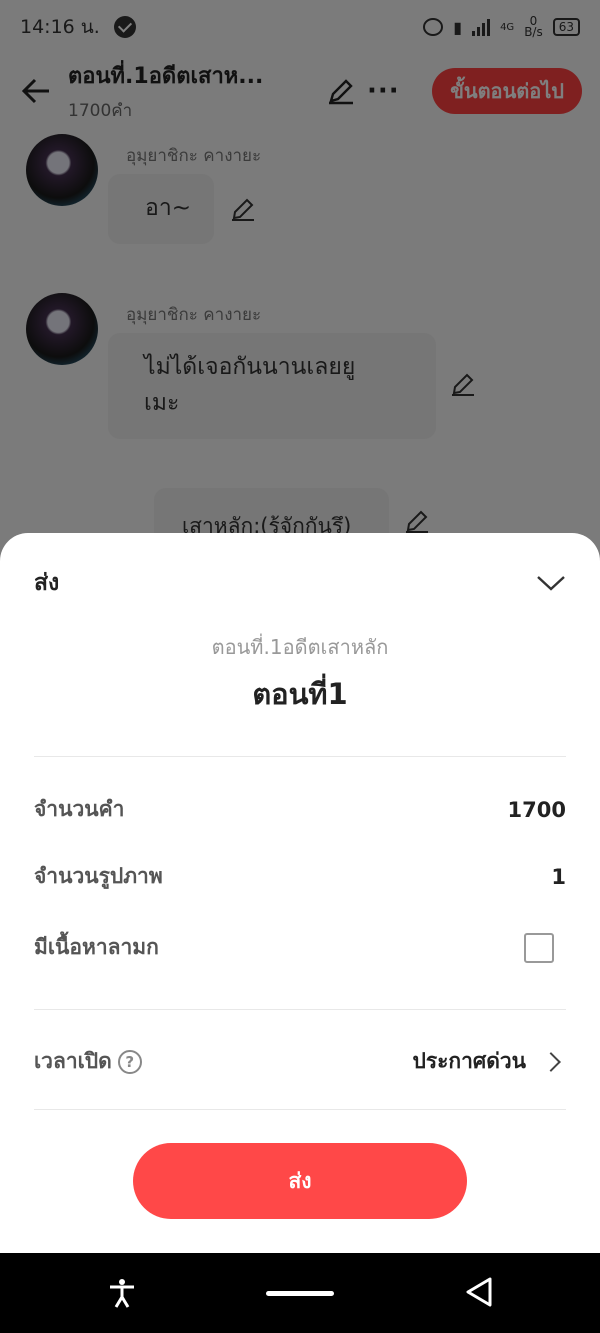 This screenshot has height=1333, width=600. What do you see at coordinates (300, 583) in the screenshot?
I see `sheet-header: ส่ง` at bounding box center [300, 583].